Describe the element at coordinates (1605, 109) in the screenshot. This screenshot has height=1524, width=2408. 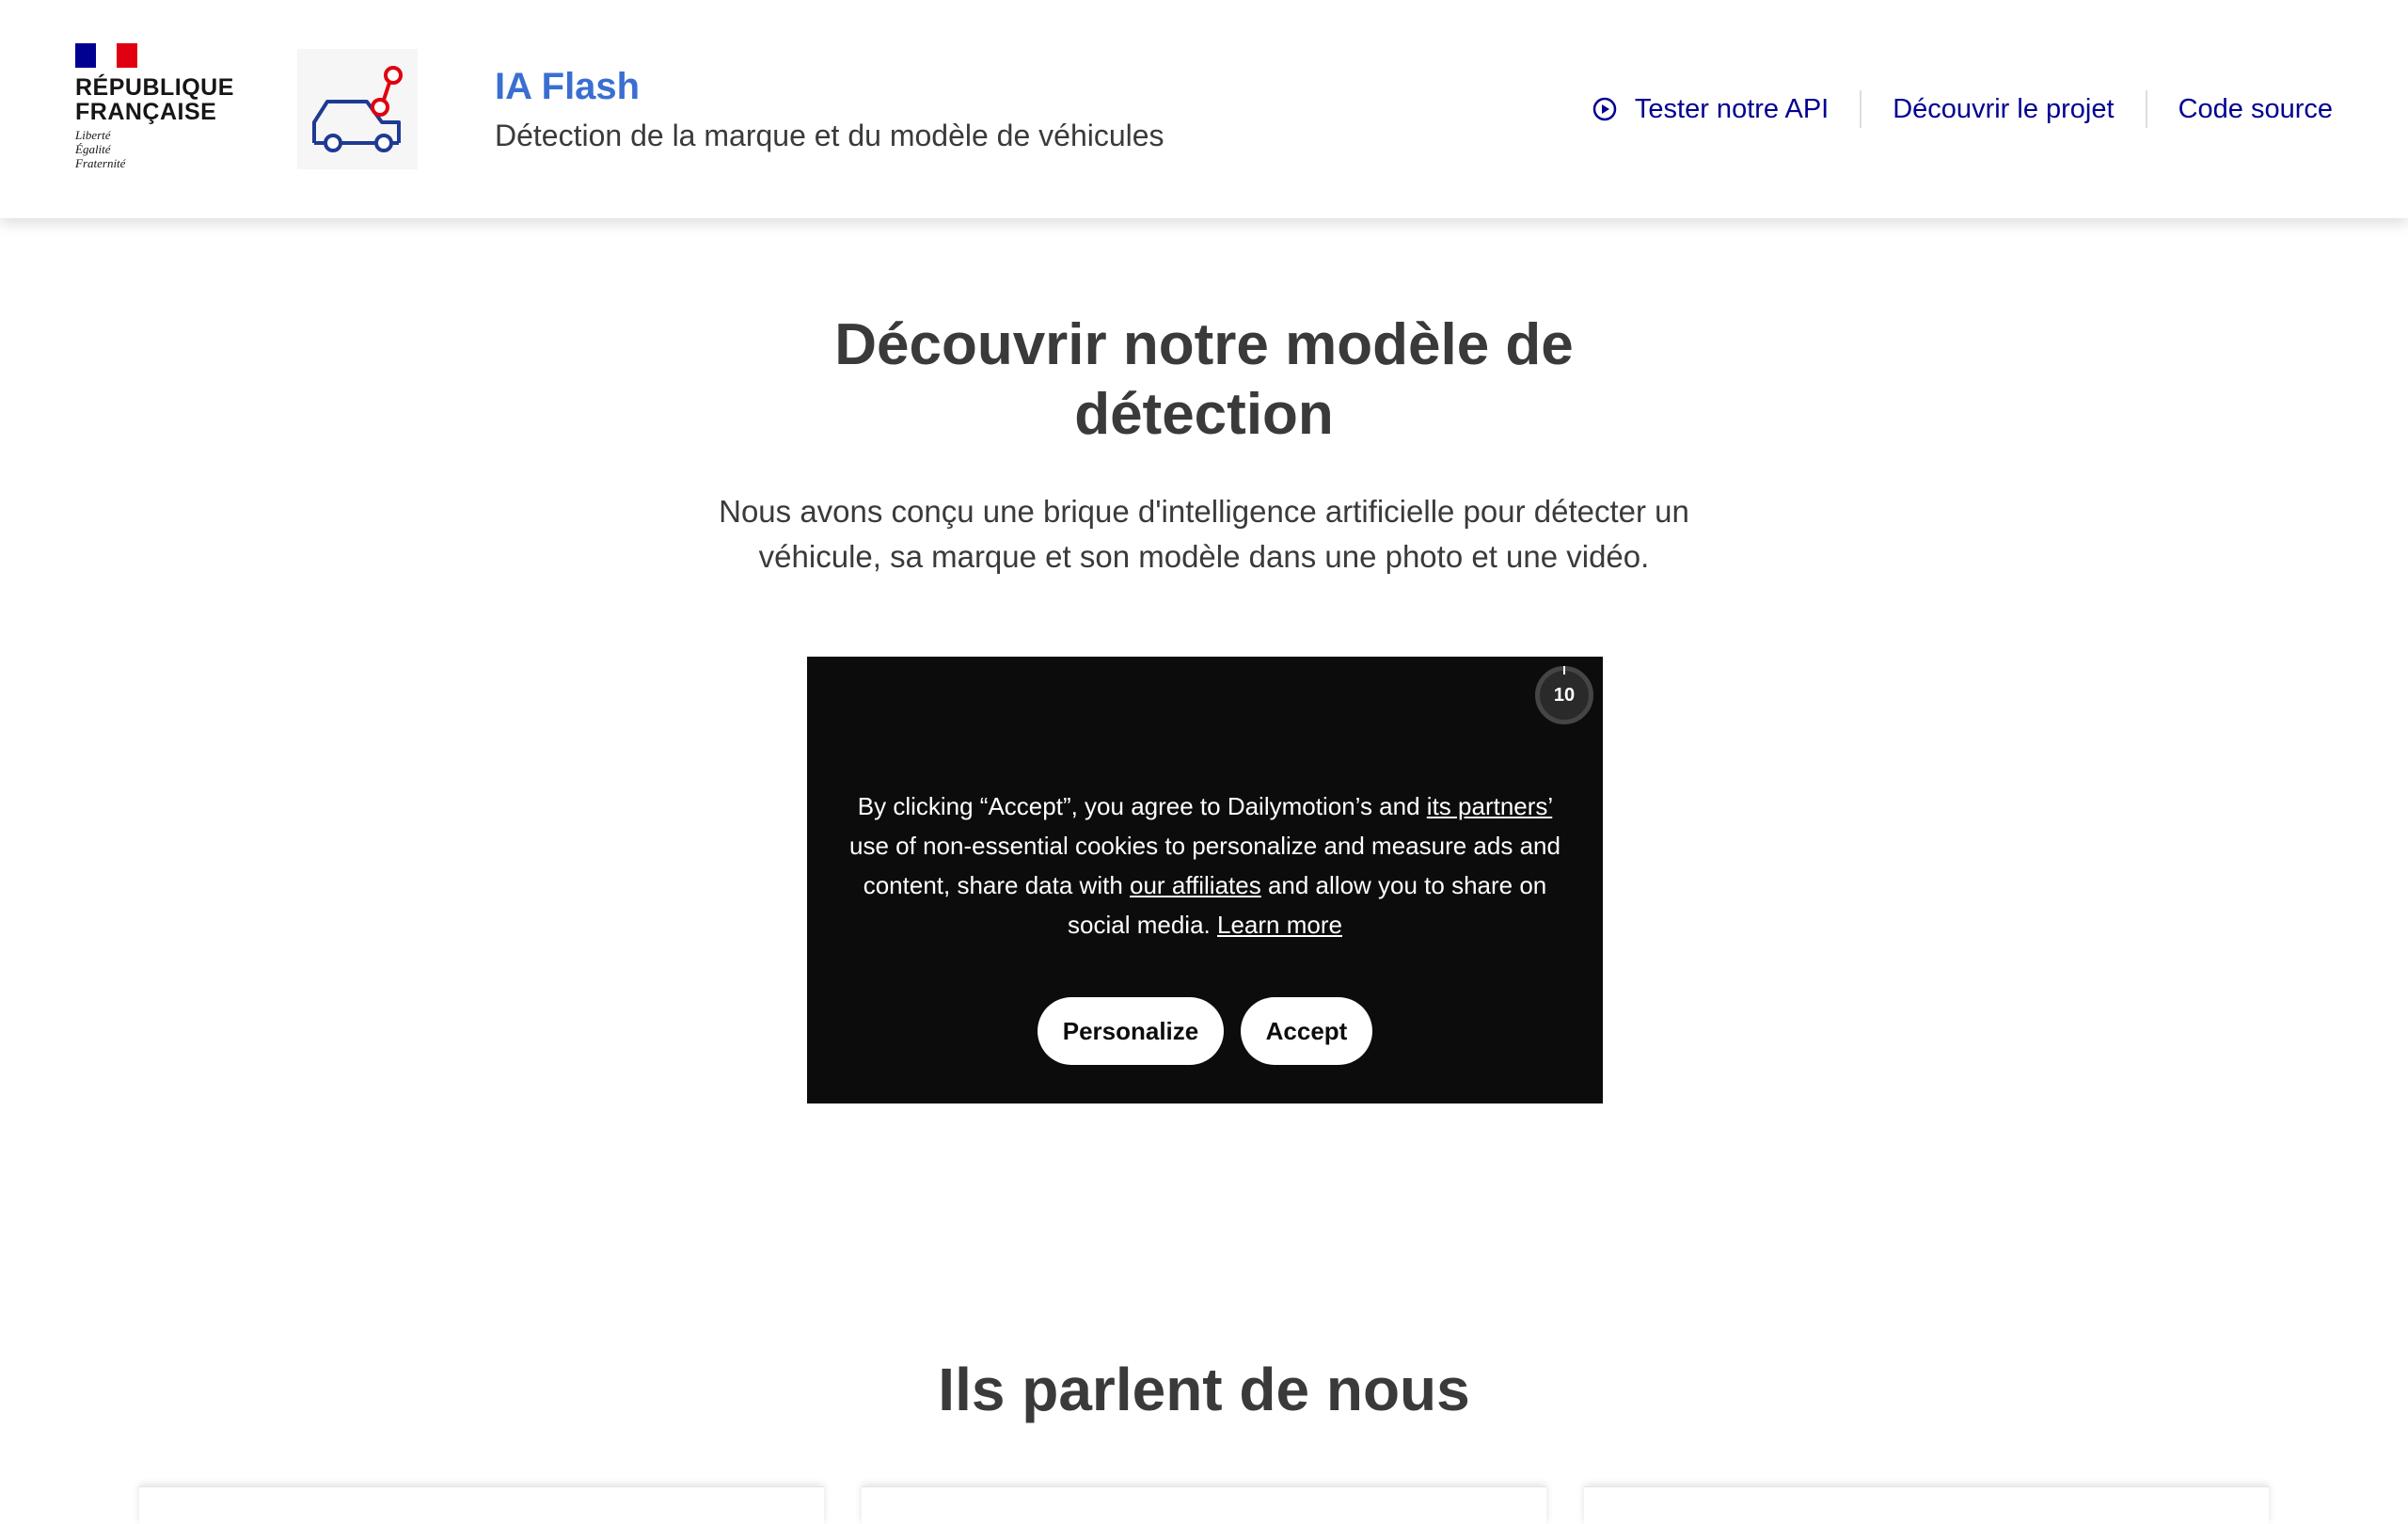
I see `play-circle-icon` at that location.